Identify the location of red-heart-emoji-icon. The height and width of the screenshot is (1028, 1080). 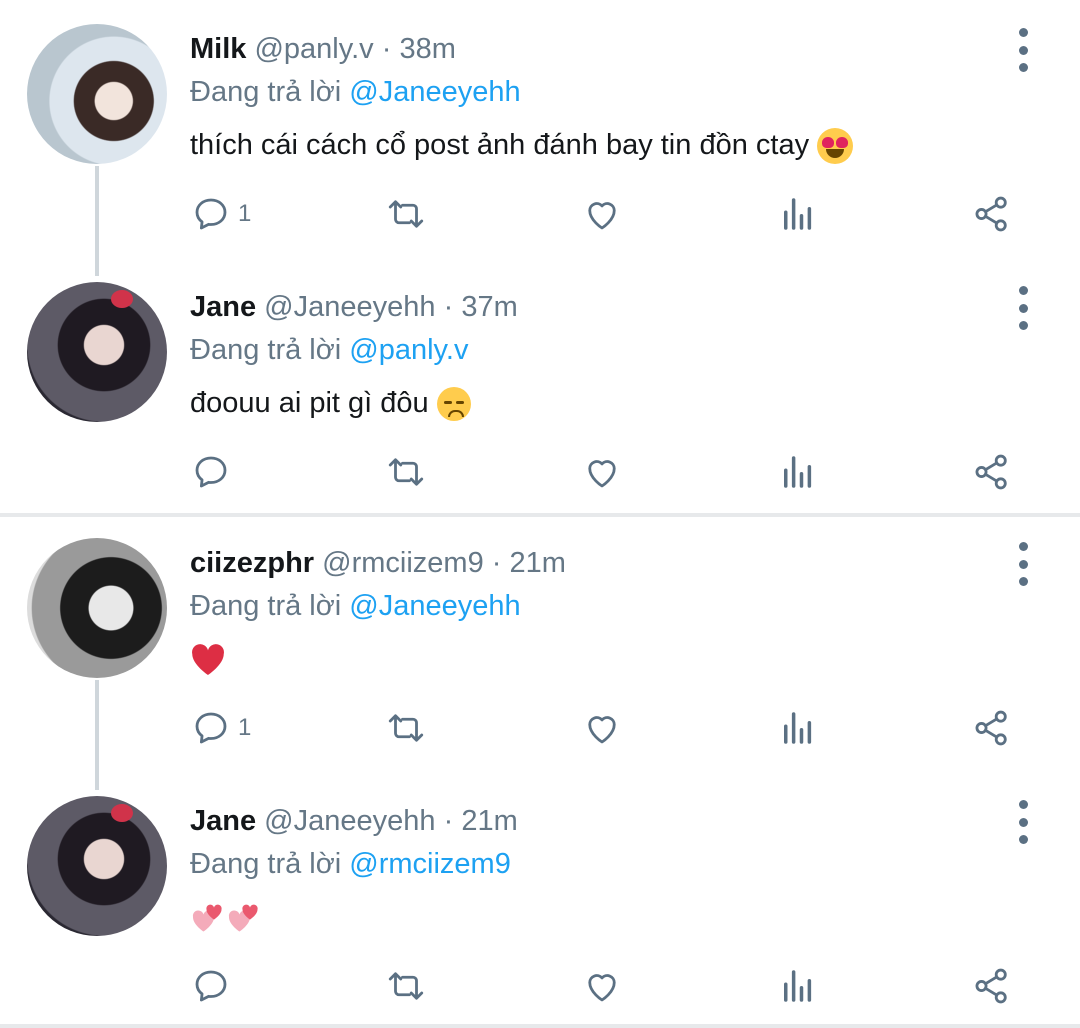
(208, 660).